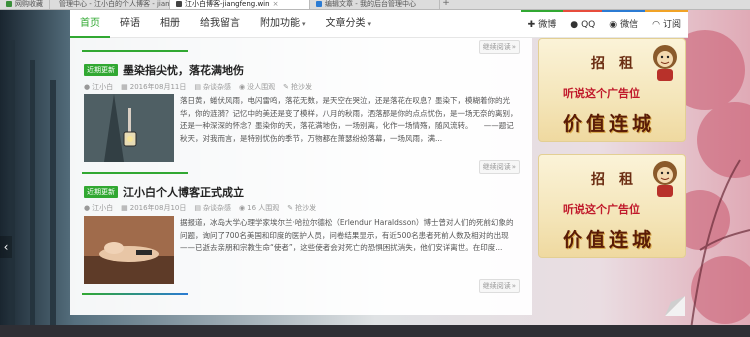 This screenshot has height=337, width=750. I want to click on post-title: 墨染指尖忧，落花满地伤, so click(183, 70).